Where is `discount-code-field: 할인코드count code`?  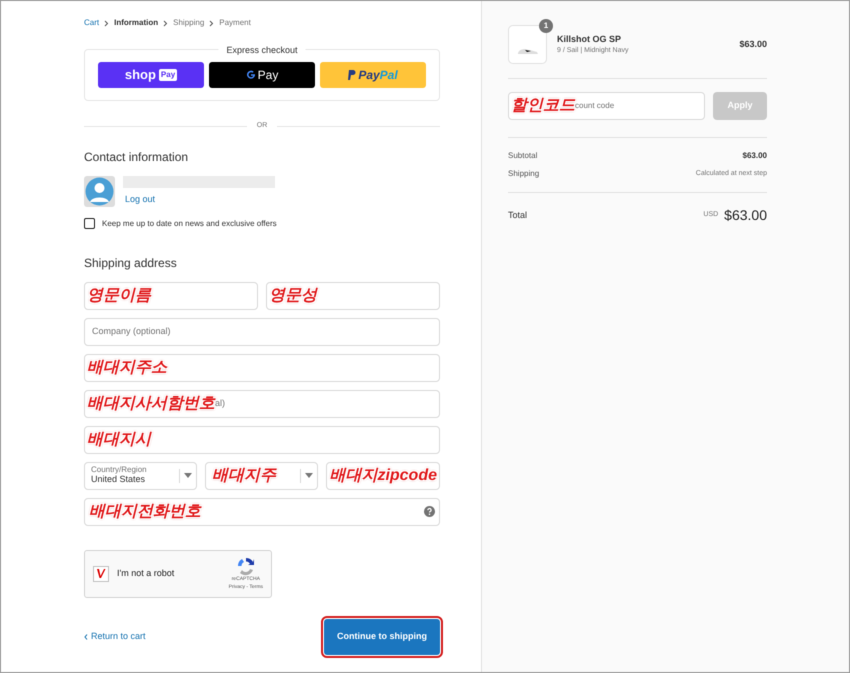
discount-code-field: 할인코드count code is located at coordinates (606, 106).